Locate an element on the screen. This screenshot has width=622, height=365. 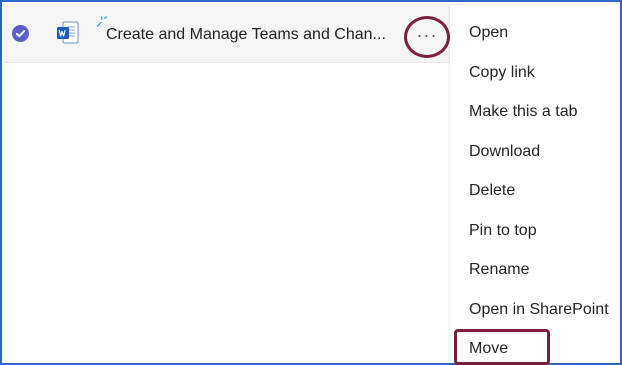
row-divider is located at coordinates (232, 62).